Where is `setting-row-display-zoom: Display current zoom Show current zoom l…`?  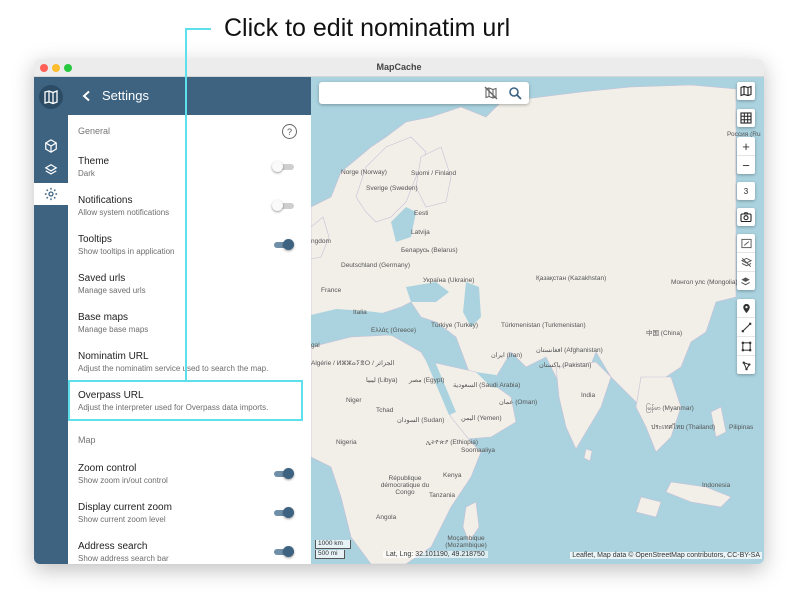 setting-row-display-zoom: Display current zoom Show current zoom l… is located at coordinates (186, 519).